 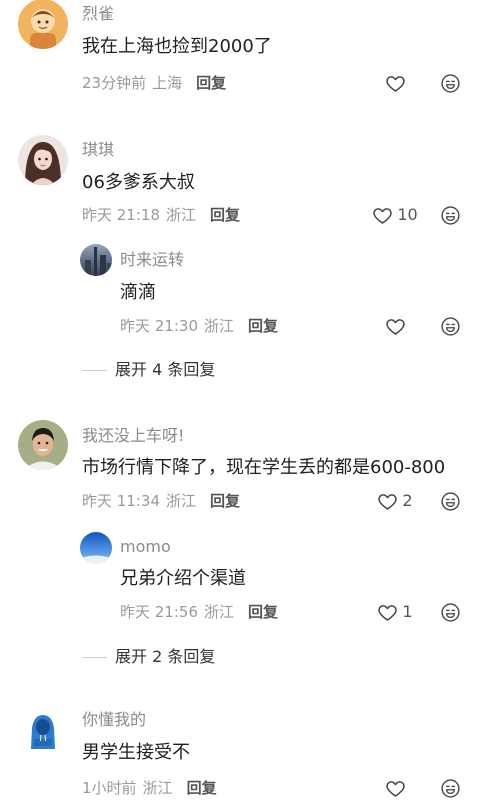 I want to click on comment-author: 时来运转, so click(x=152, y=260).